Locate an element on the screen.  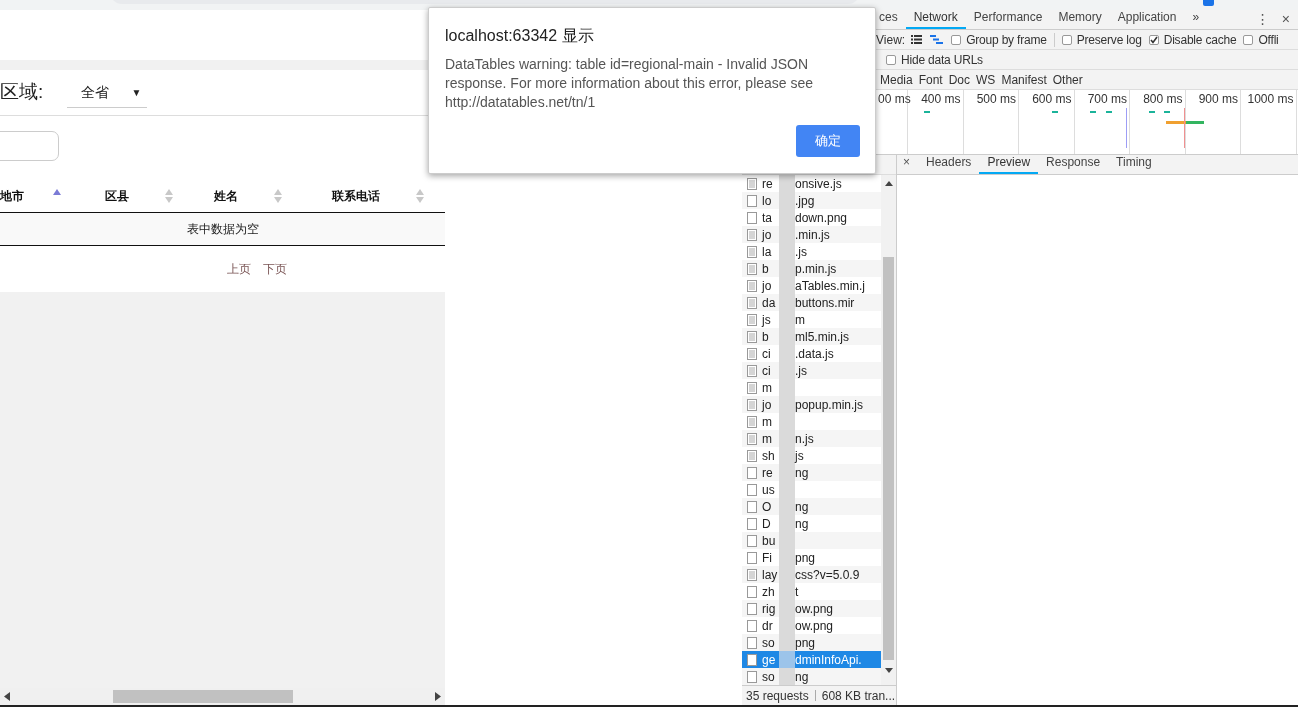
search-field is located at coordinates (29, 146).